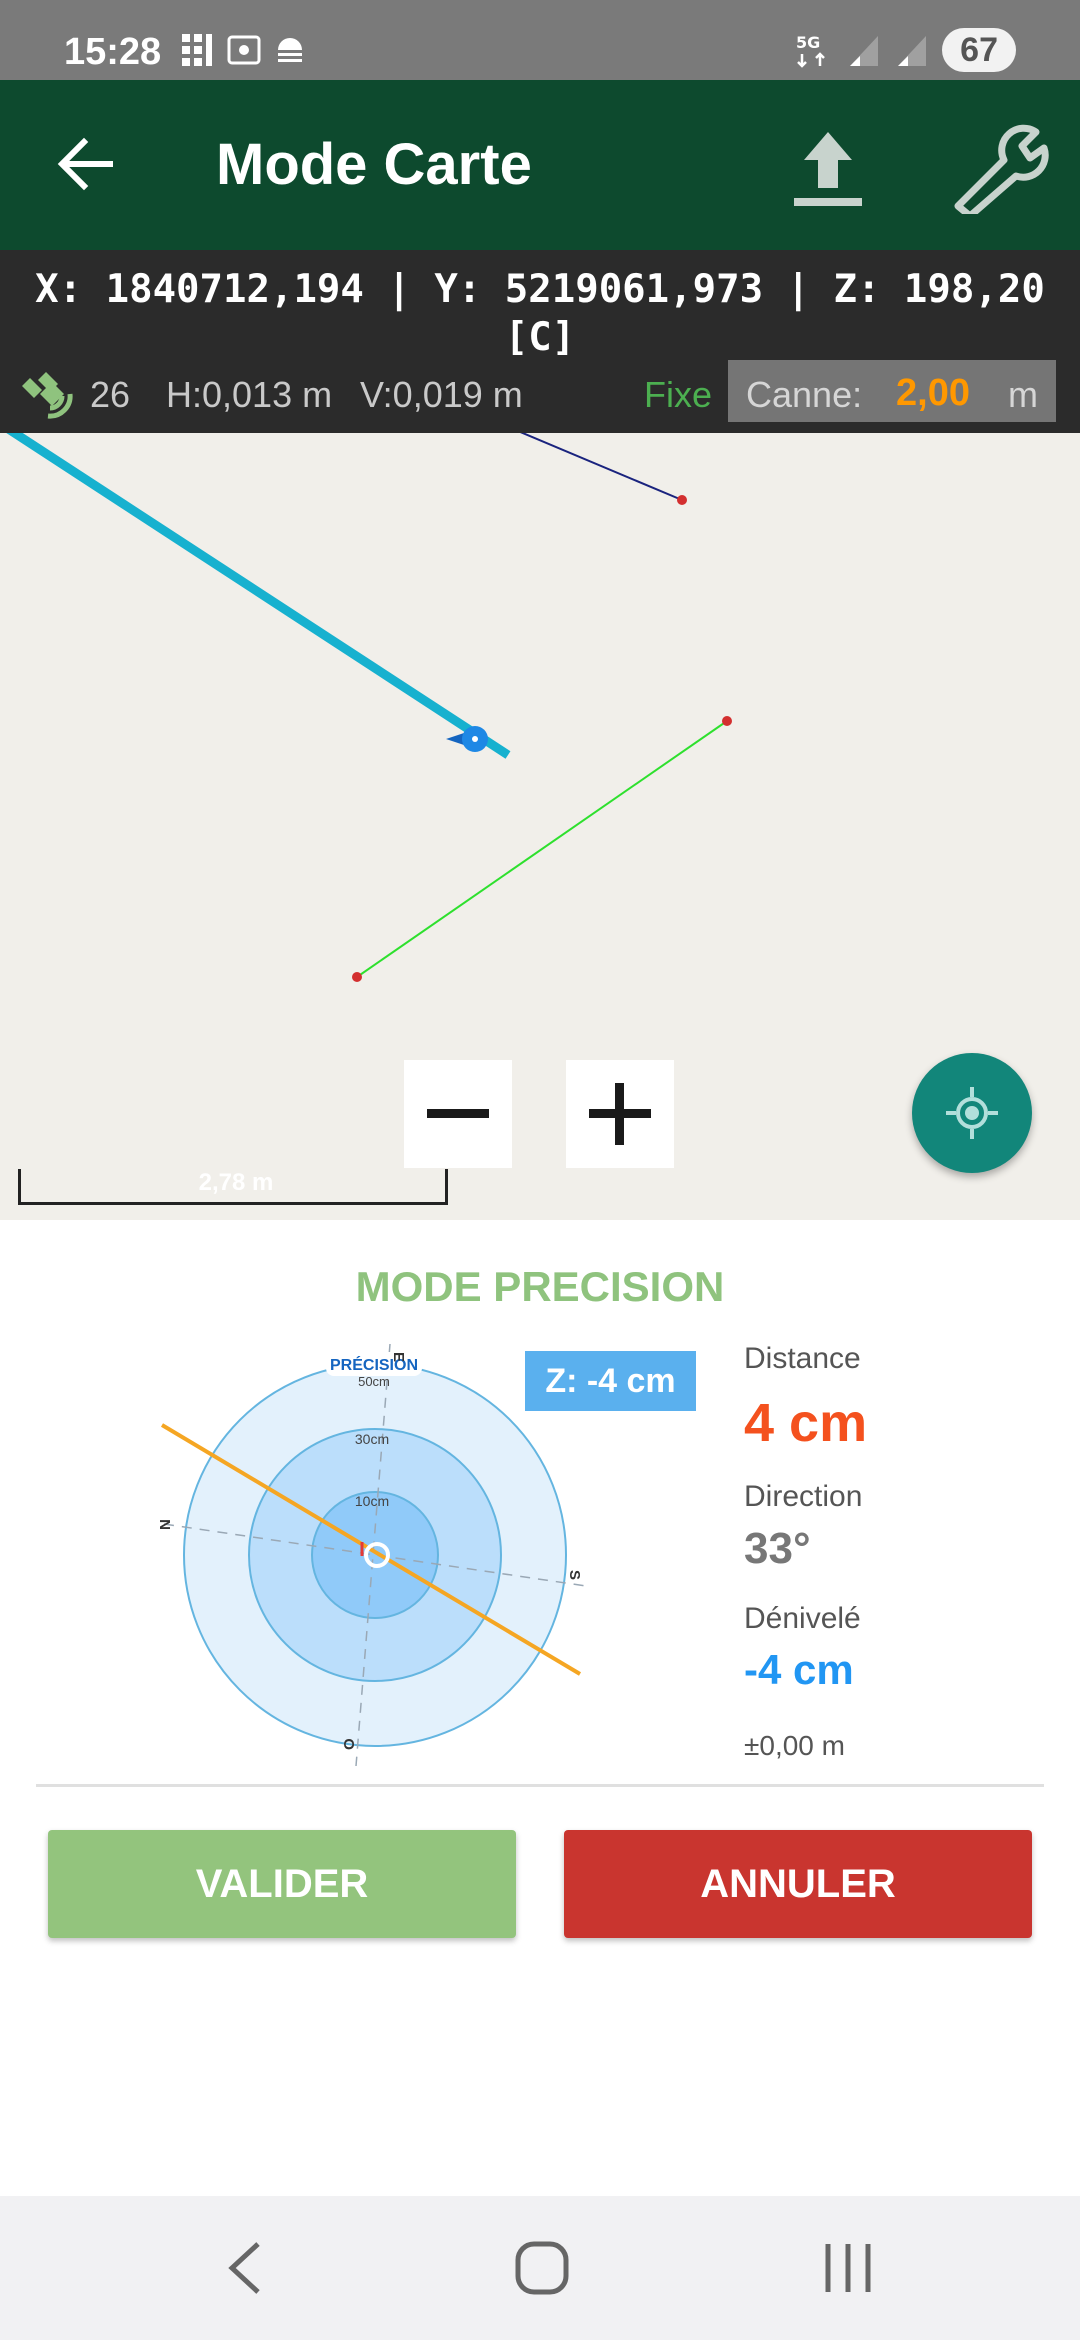 This screenshot has height=2340, width=1080. I want to click on ring-label-30: 30cm, so click(372, 1439).